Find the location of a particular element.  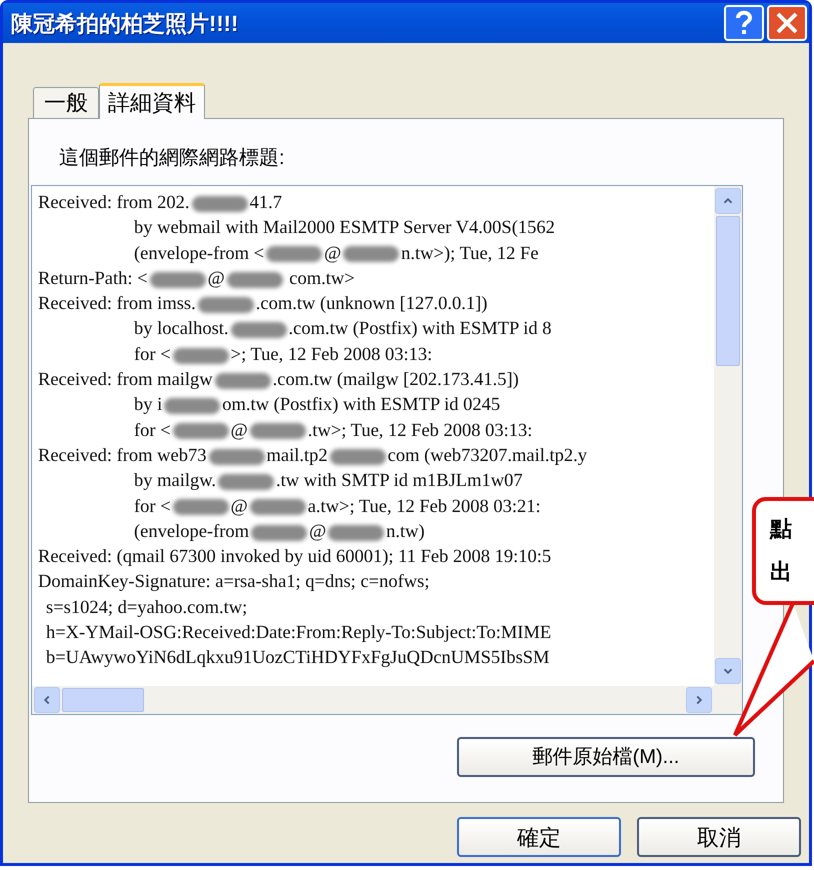

close-button is located at coordinates (787, 23).